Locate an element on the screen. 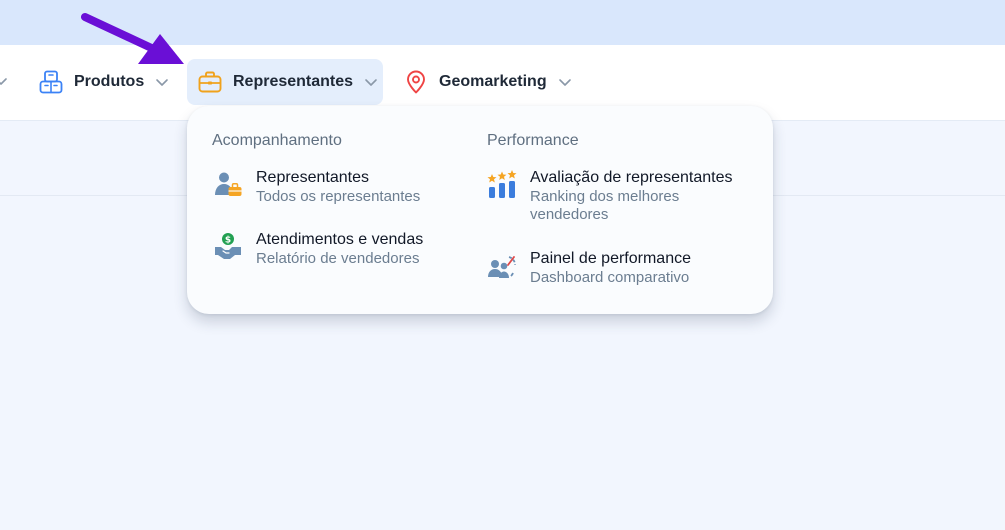  menu-item-subtitle: Dashboard comparativo is located at coordinates (610, 277).